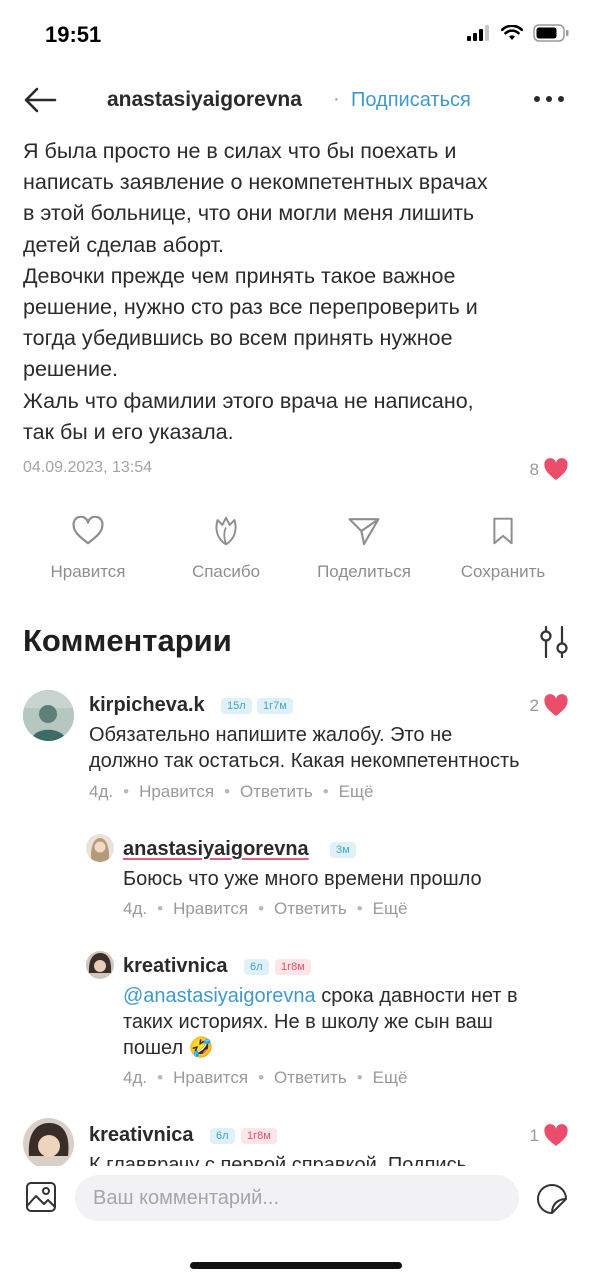 Image resolution: width=591 pixels, height=1280 pixels. I want to click on more-dots-icon, so click(549, 99).